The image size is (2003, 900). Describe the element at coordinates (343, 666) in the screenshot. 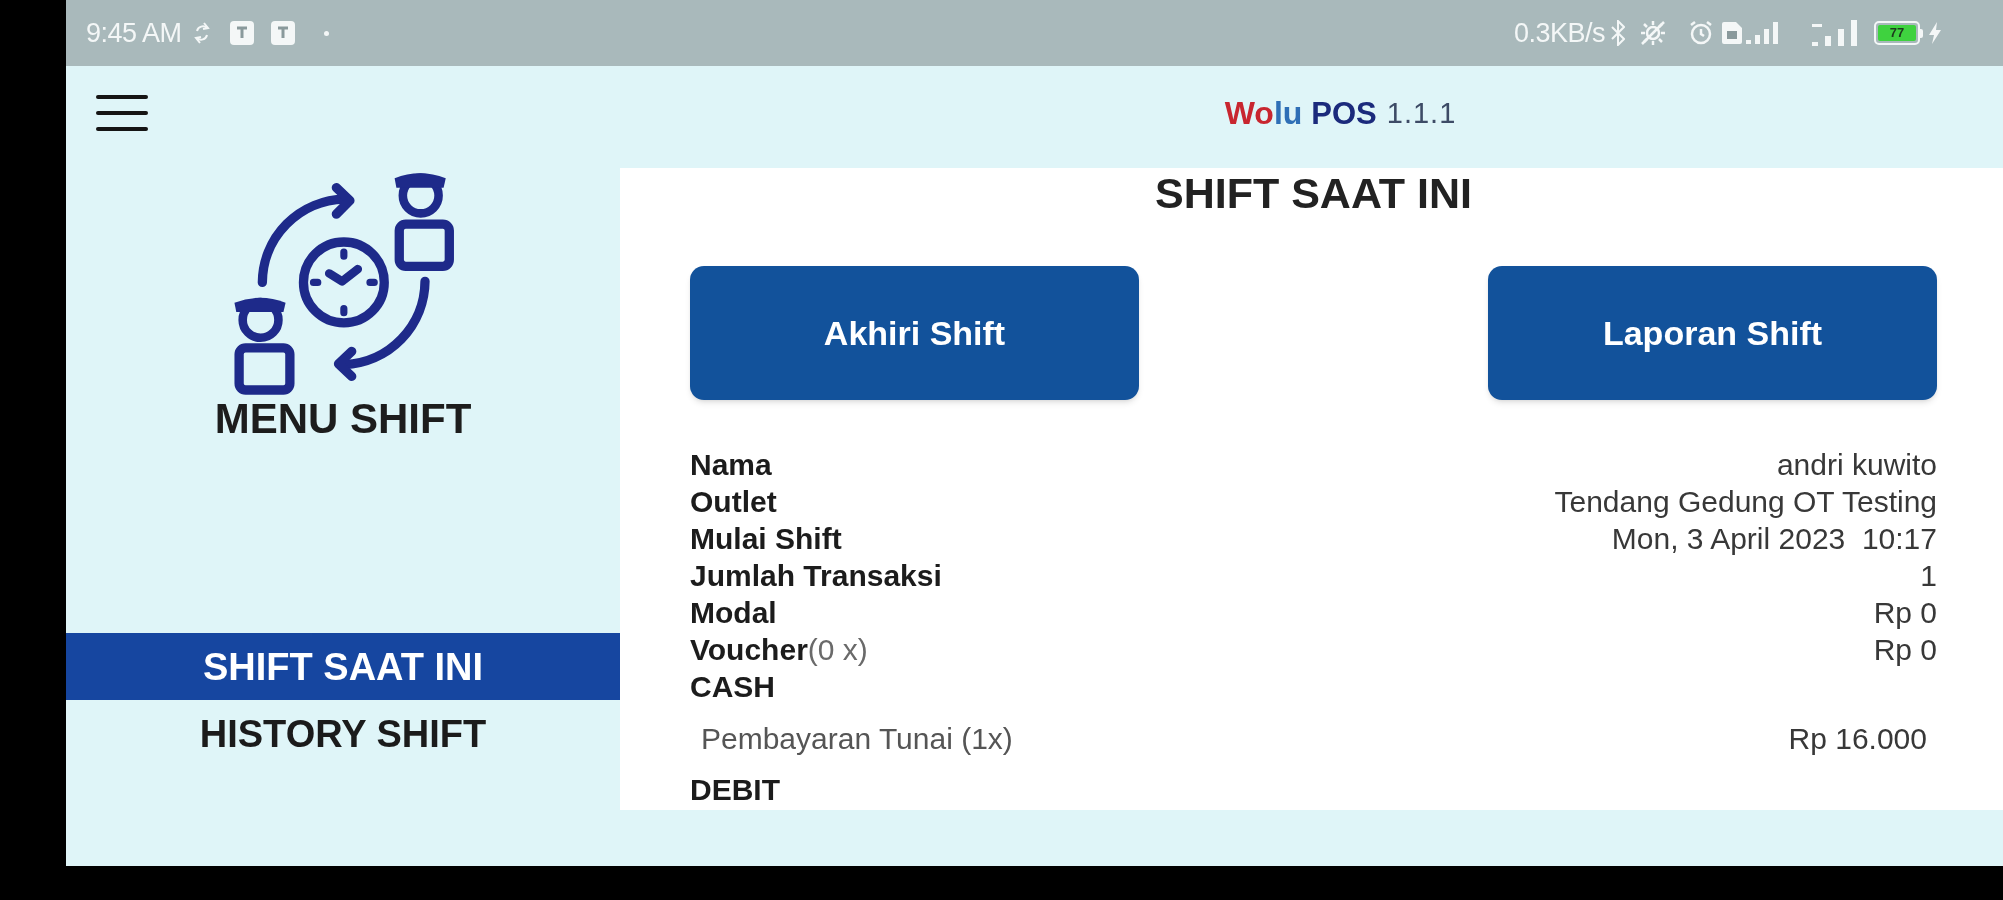

I see `sidebar-item: SHIFT SAAT INI` at that location.